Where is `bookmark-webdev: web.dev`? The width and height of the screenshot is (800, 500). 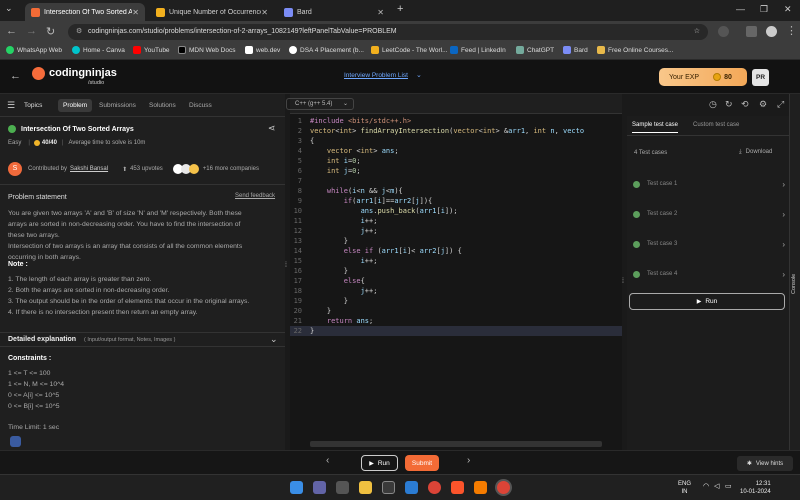
bookmark-webdev: web.dev is located at coordinates (262, 50).